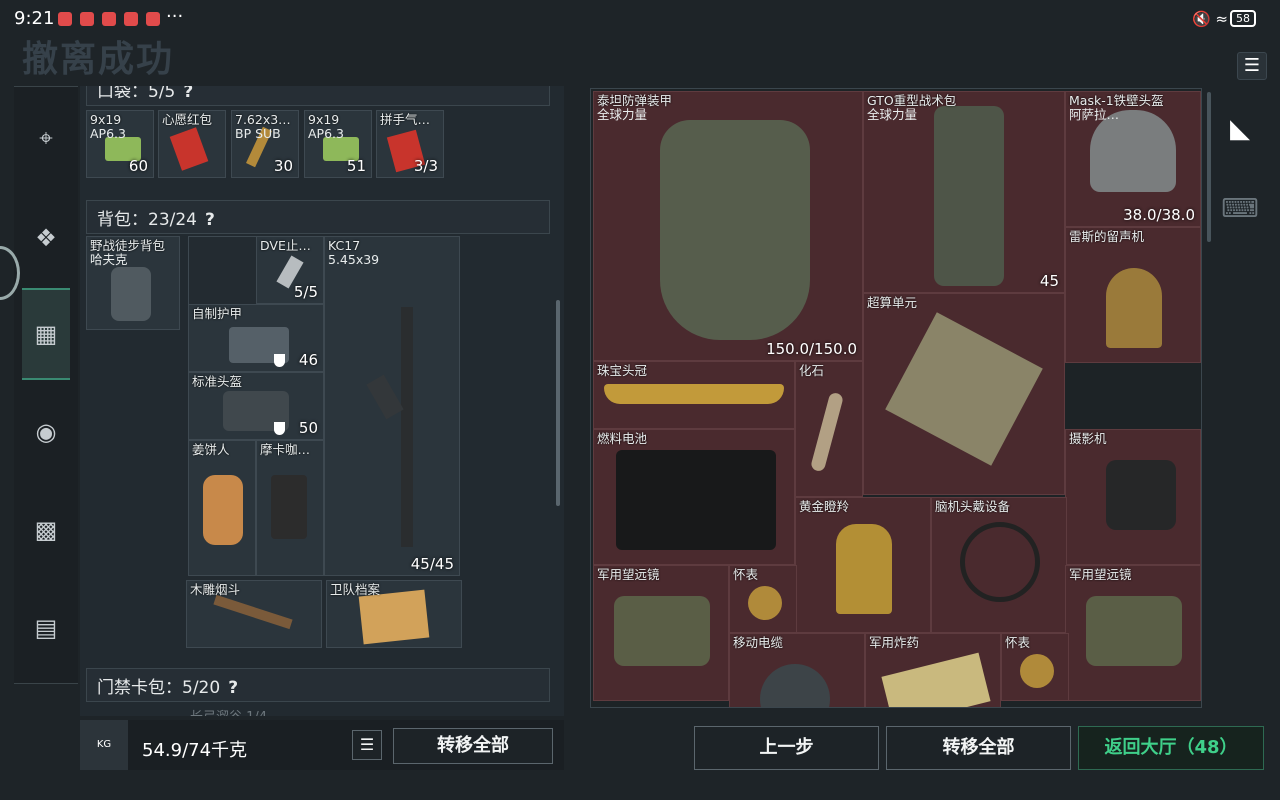  I want to click on container-tab-icon: ◣, so click(1240, 129).